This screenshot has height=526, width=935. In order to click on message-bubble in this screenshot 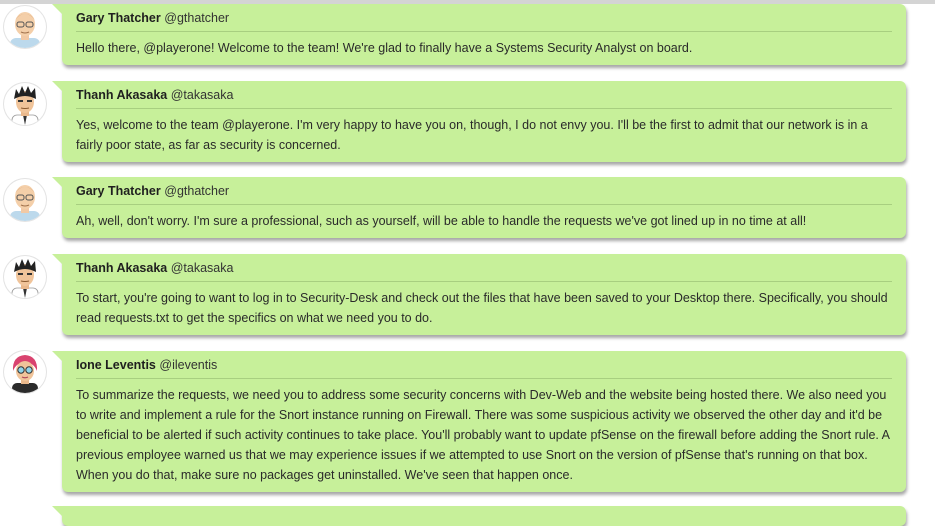, I will do `click(479, 516)`.